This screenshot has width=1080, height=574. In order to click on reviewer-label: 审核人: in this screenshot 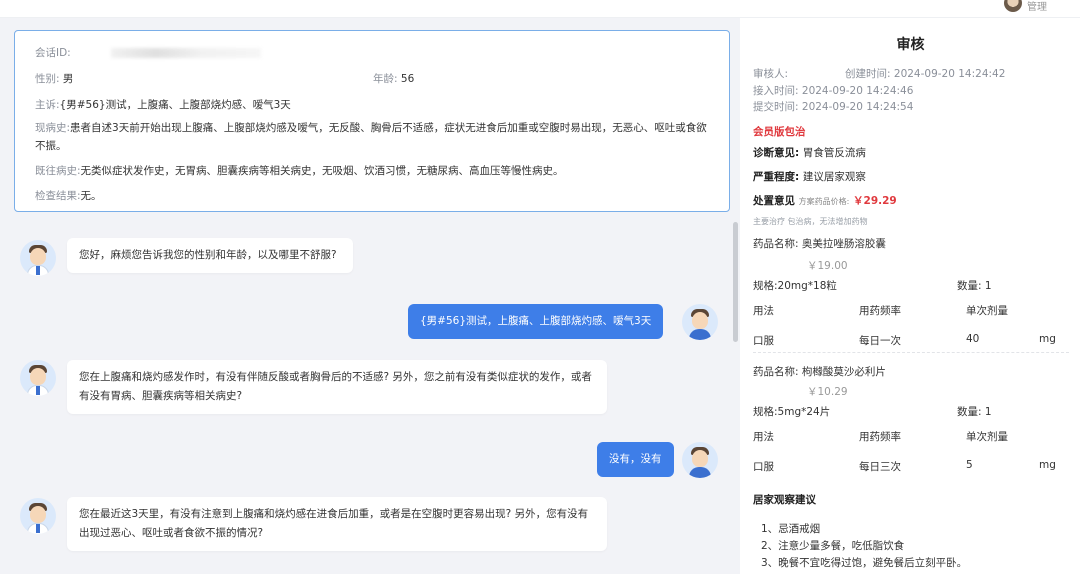, I will do `click(771, 74)`.